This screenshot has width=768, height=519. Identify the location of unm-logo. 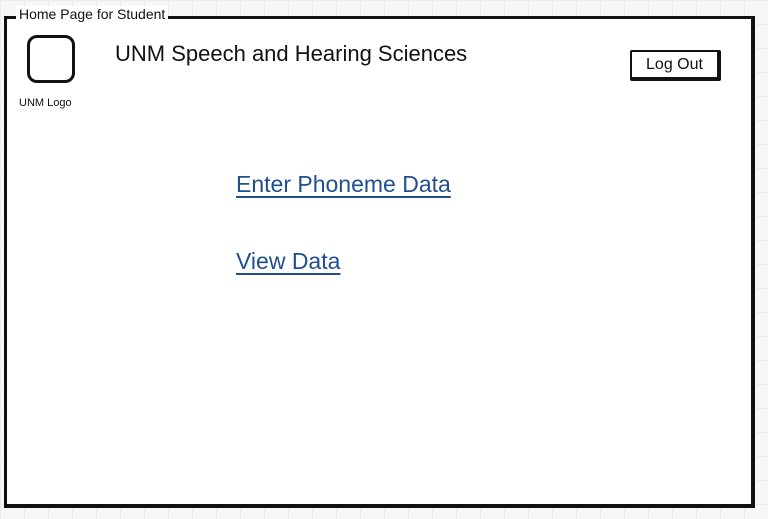
(51, 59).